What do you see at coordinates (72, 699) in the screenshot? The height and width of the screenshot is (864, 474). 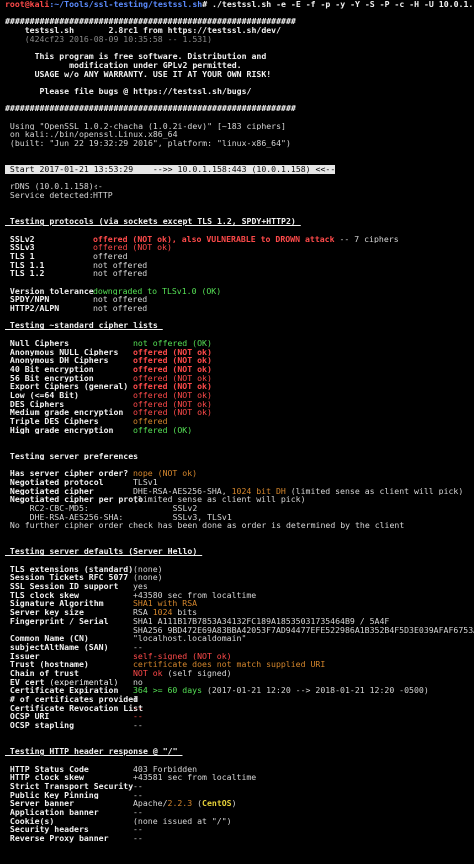 I see `result-label: # of certificates provided` at bounding box center [72, 699].